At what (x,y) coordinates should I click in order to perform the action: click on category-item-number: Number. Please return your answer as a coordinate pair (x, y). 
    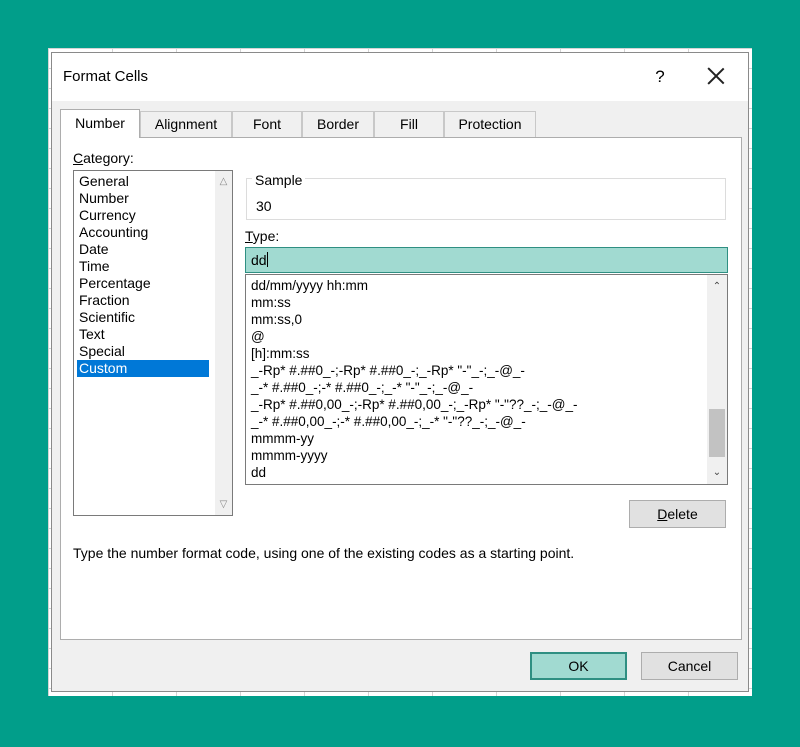
    Looking at the image, I should click on (143, 198).